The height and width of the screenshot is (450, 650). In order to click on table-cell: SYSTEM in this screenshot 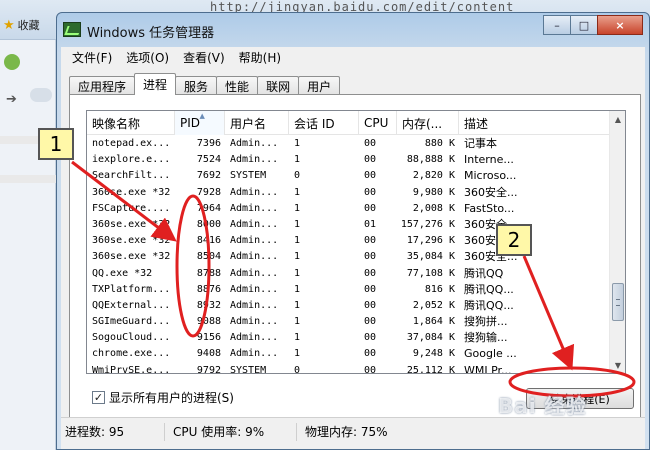, I will do `click(248, 176)`.